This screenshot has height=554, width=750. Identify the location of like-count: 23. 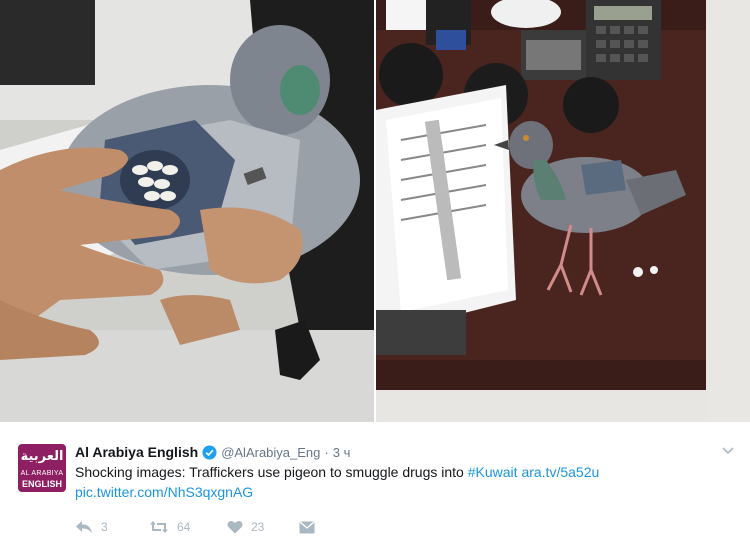
(258, 527).